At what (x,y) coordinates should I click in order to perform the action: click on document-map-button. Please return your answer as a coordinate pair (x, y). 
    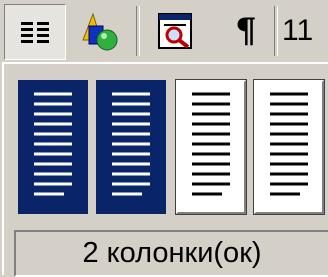
    Looking at the image, I should click on (176, 31).